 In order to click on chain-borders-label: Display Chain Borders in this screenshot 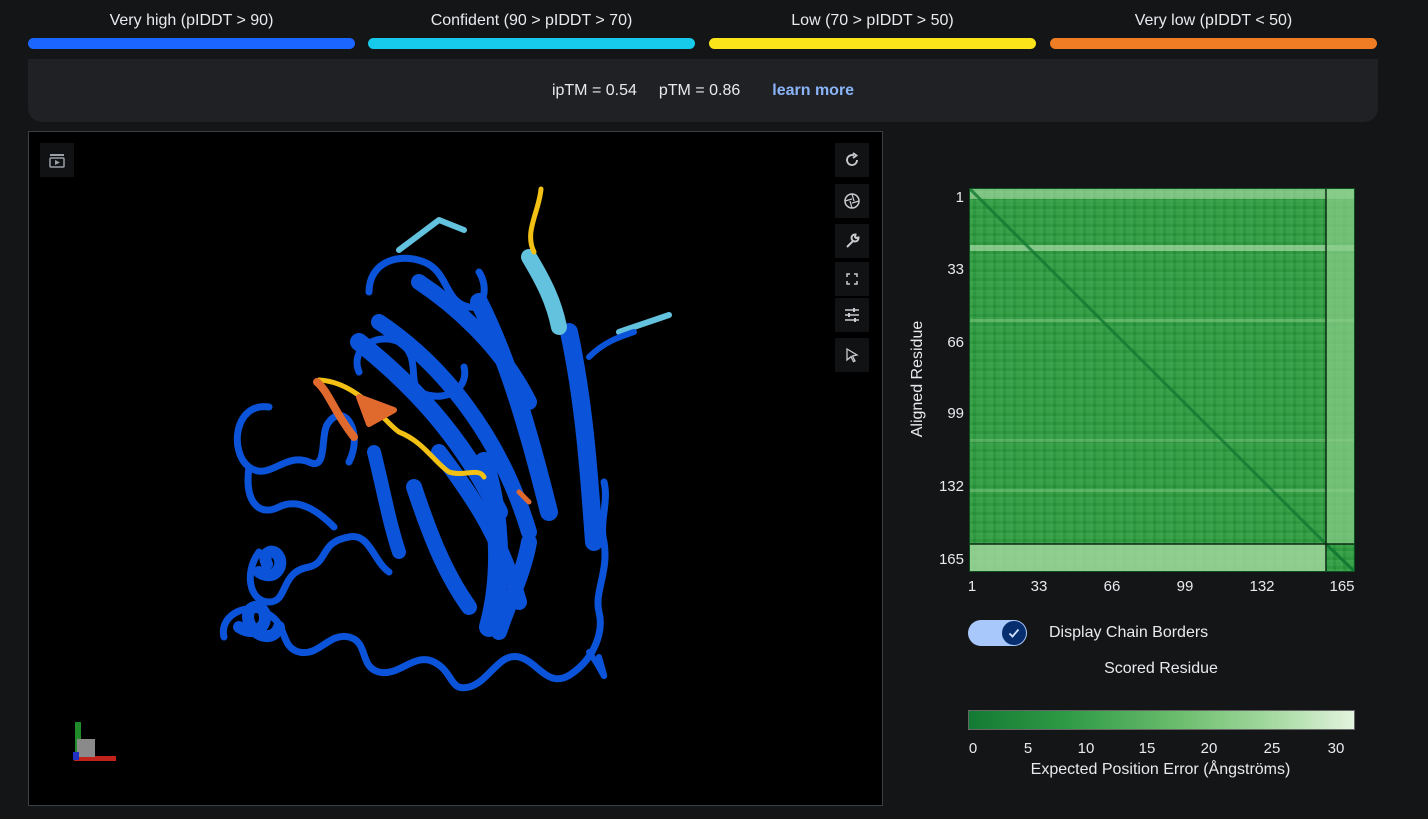, I will do `click(1129, 632)`.